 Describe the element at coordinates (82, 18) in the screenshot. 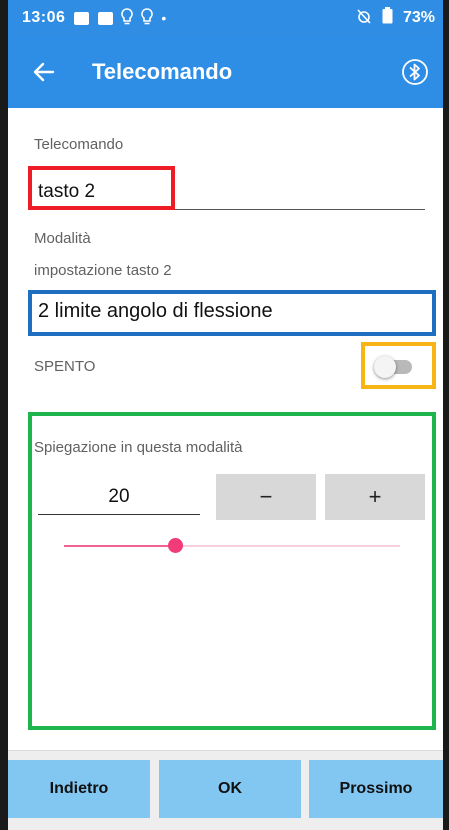

I see `image-icon` at that location.